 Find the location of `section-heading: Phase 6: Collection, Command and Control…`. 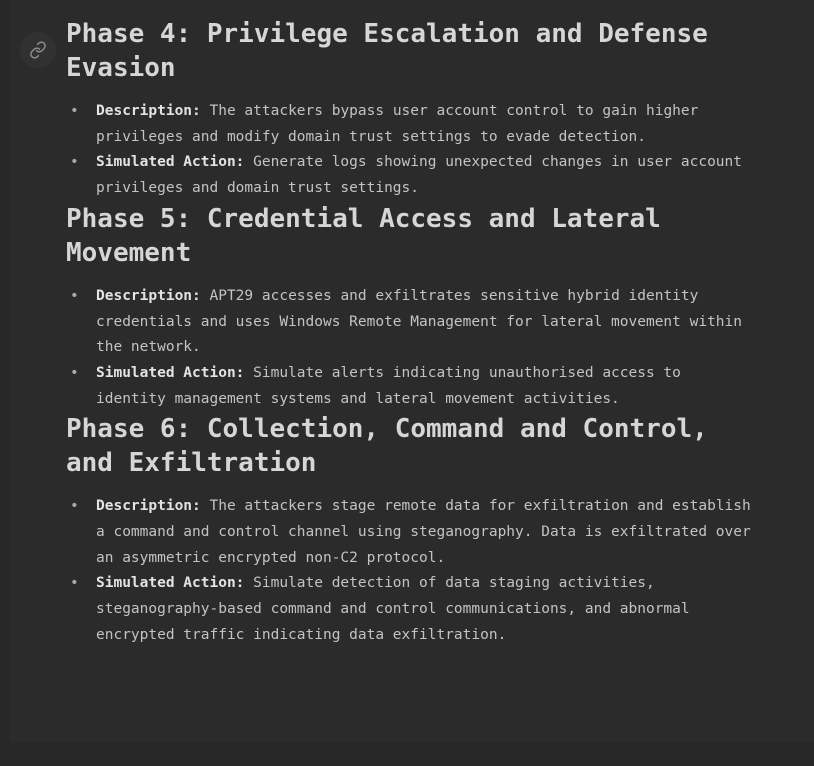

section-heading: Phase 6: Collection, Command and Control… is located at coordinates (395, 446).